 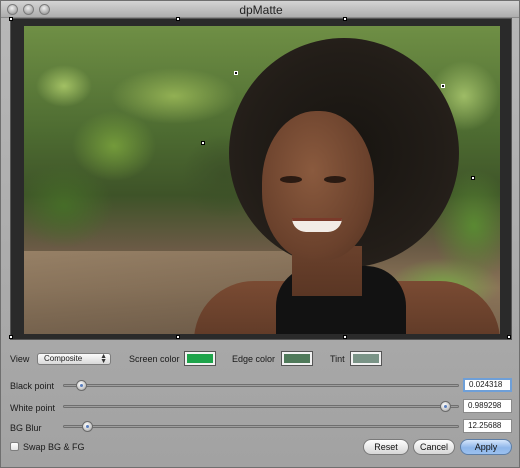 I want to click on black-point-field: 0.024318, so click(x=487, y=385).